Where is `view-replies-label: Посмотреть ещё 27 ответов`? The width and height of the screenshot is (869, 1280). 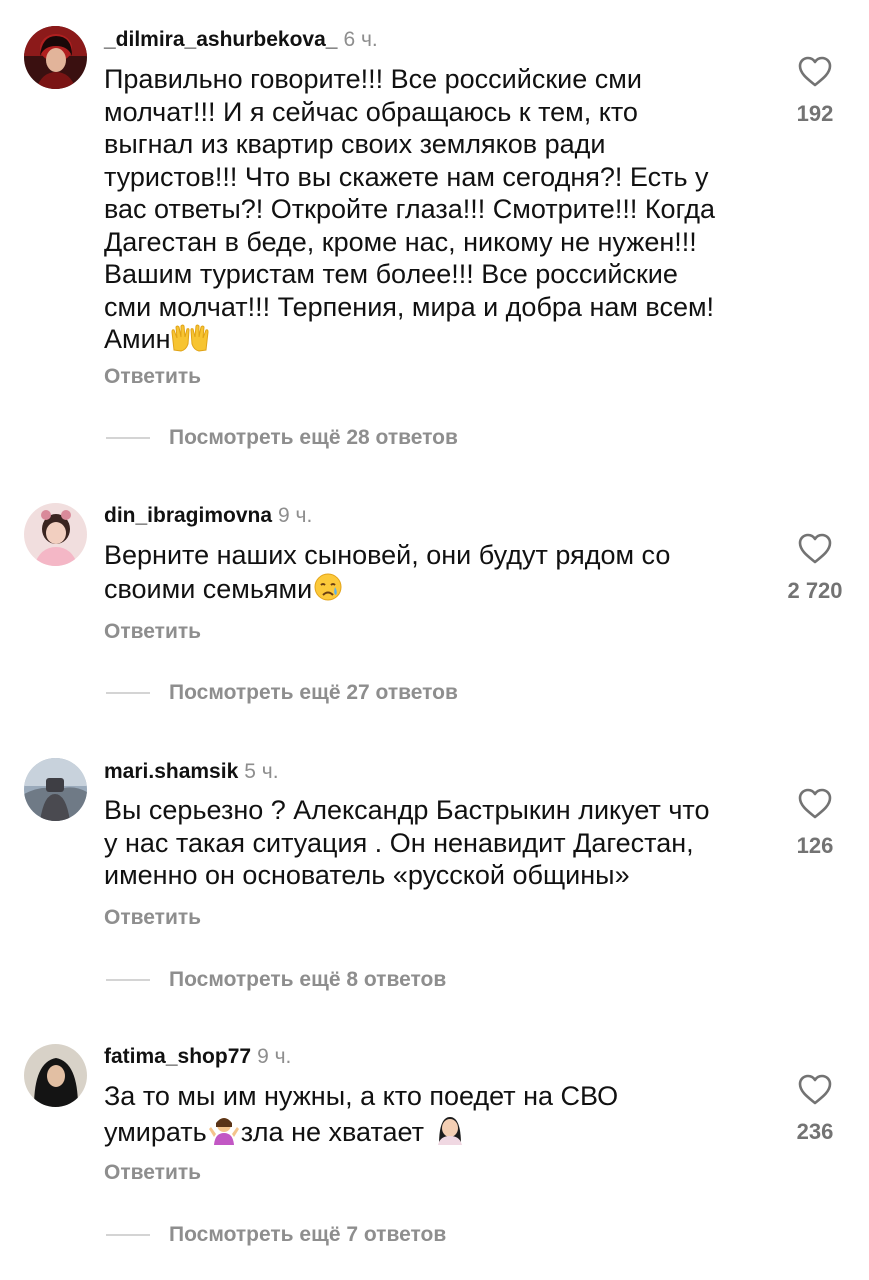
view-replies-label: Посмотреть ещё 27 ответов is located at coordinates (313, 692).